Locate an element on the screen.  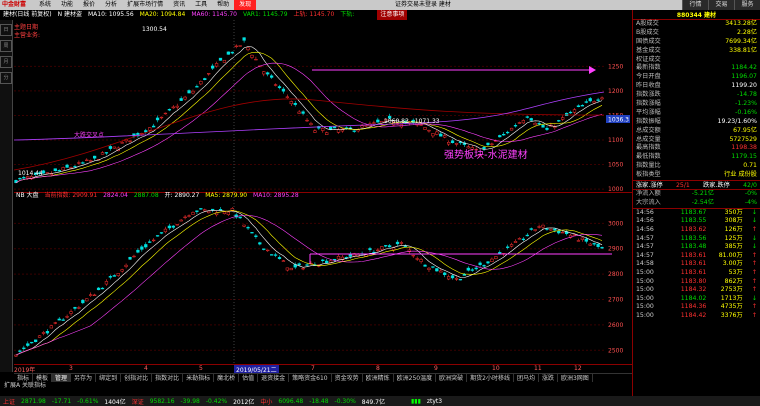
indicator-tab-14: 欧洲250温度 is located at coordinates (415, 378).